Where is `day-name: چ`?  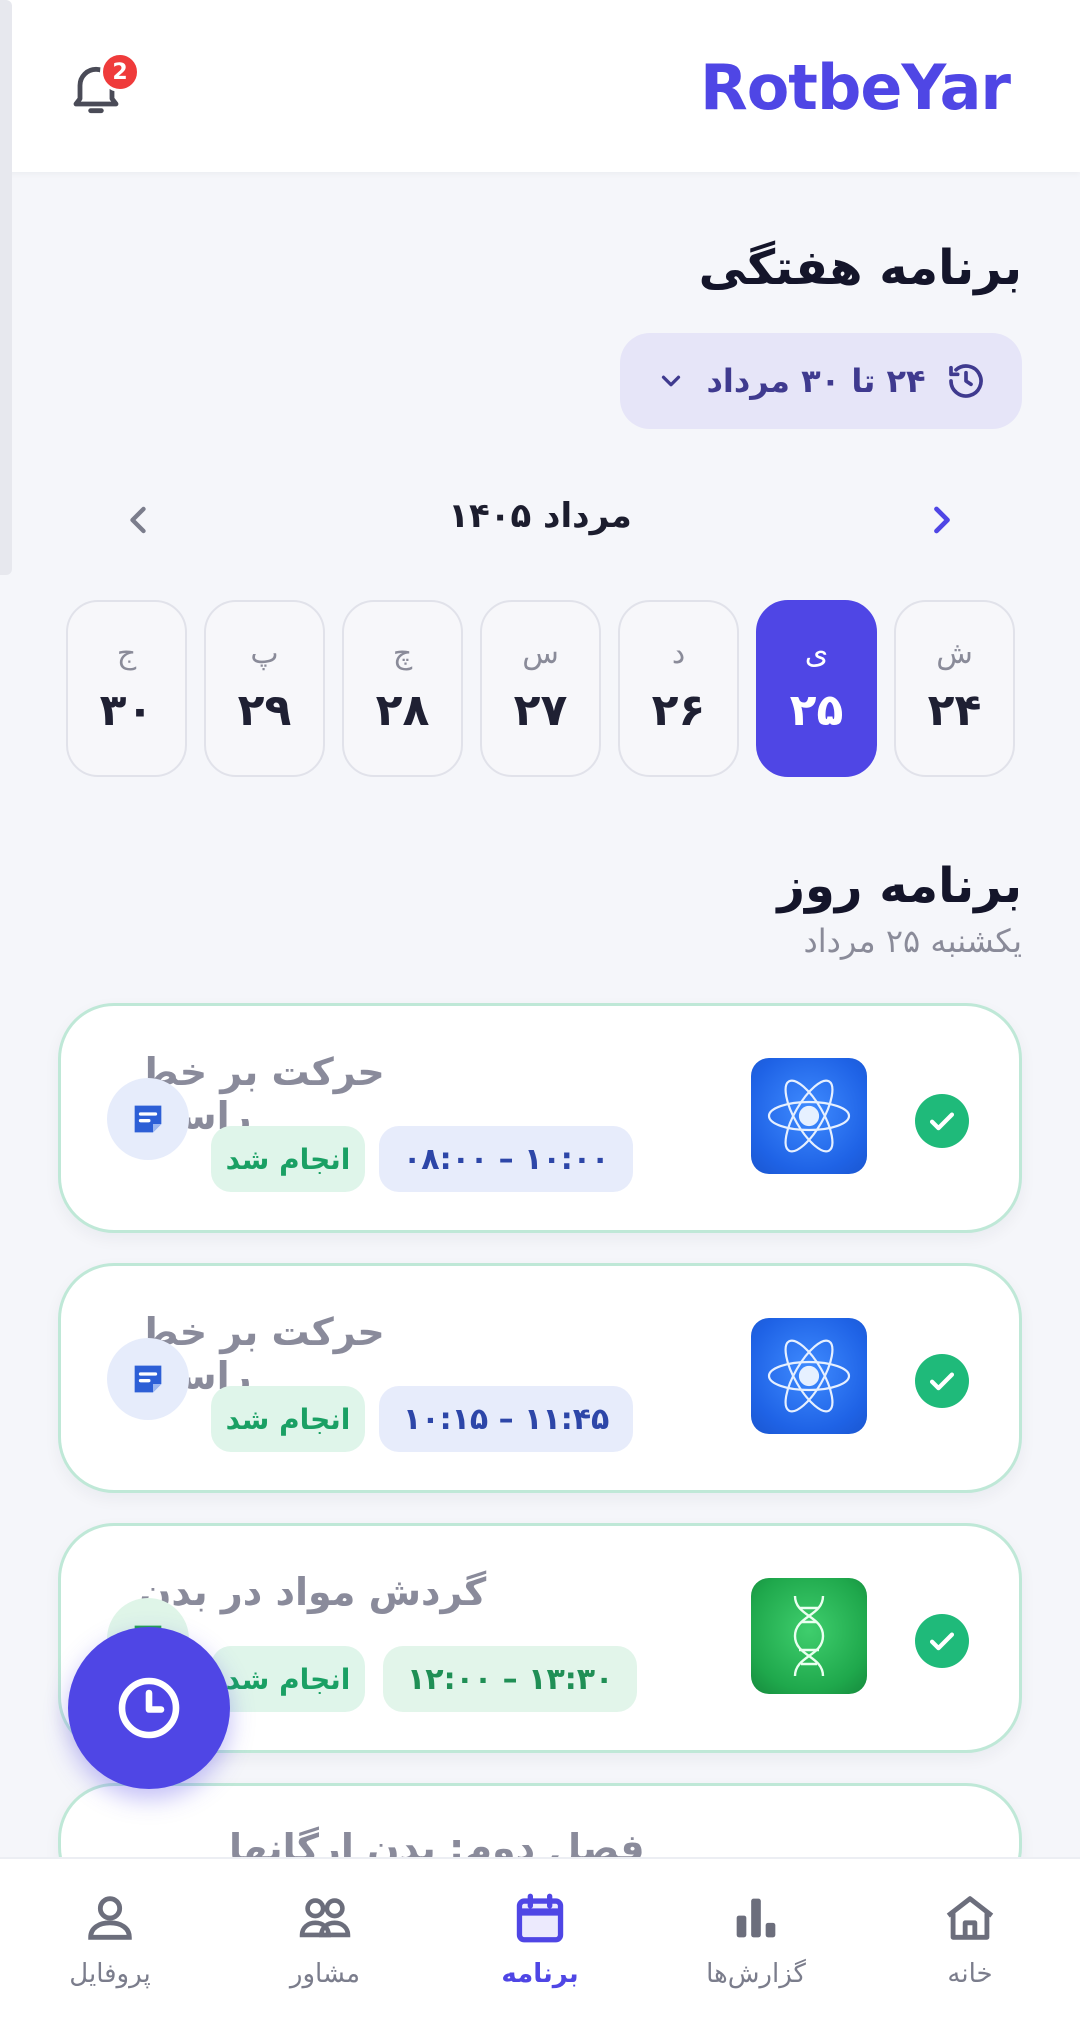 day-name: چ is located at coordinates (402, 653).